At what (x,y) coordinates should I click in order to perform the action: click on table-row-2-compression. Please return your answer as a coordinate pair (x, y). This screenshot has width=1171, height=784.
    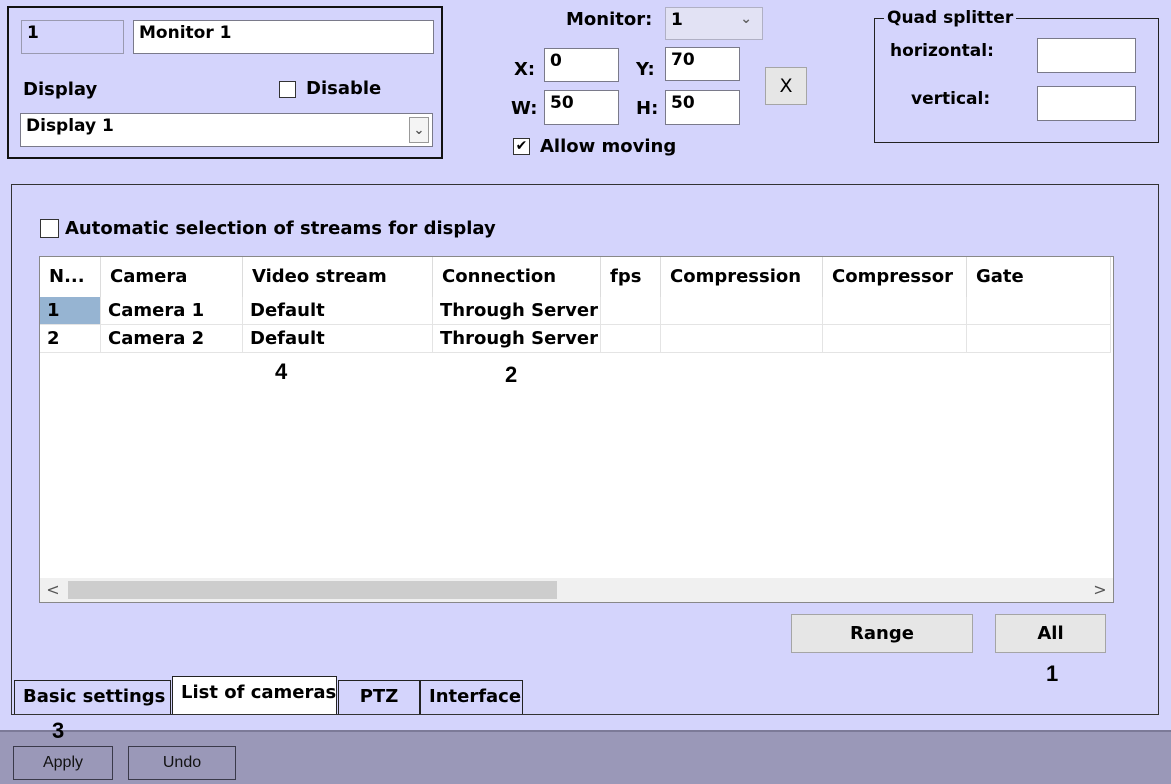
    Looking at the image, I should click on (742, 339).